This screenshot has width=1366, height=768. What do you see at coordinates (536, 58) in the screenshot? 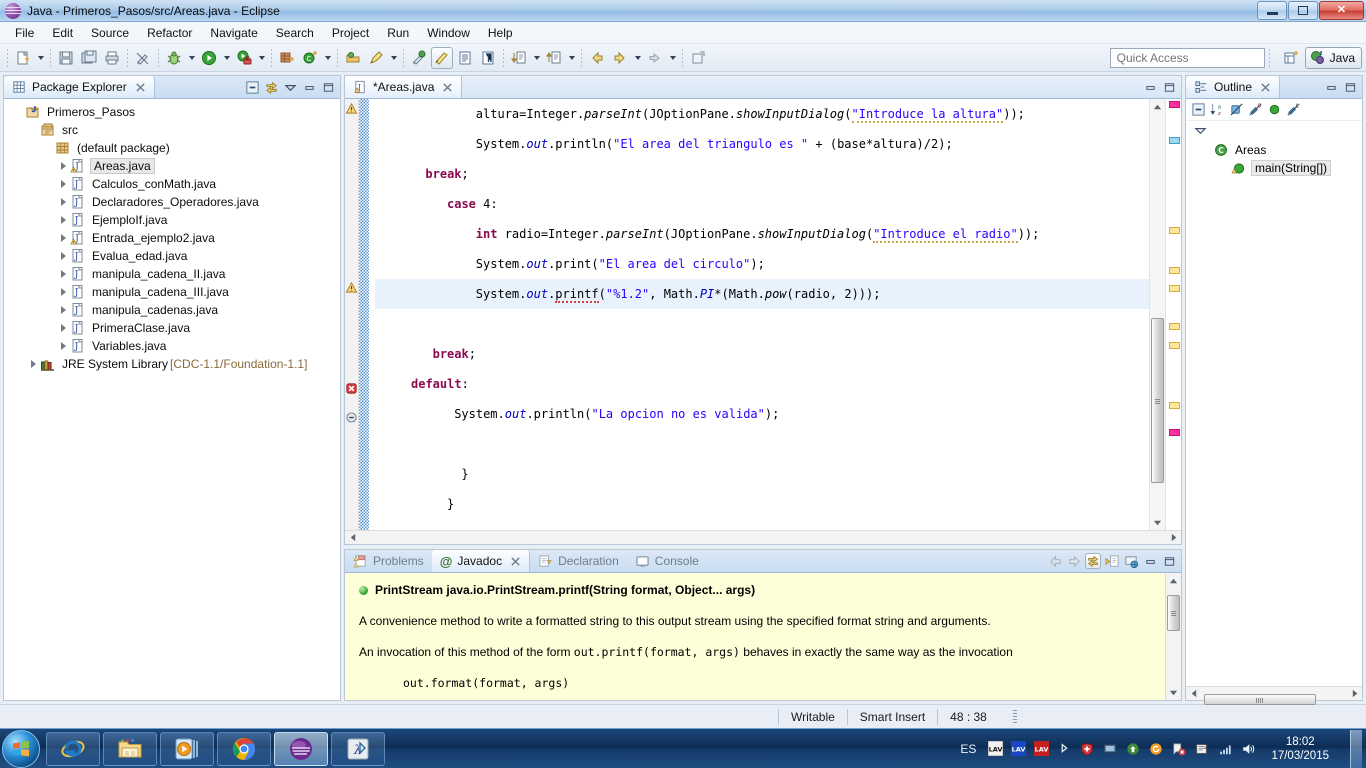
I see `next-annotation-dropdown-icon` at bounding box center [536, 58].